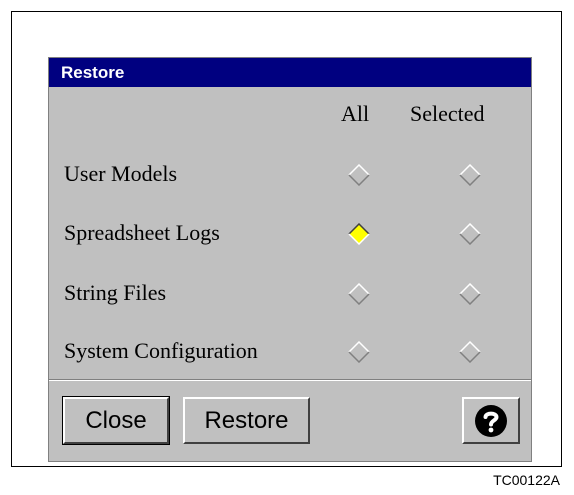  I want to click on radio-spreadsheet-logs-all, so click(359, 234).